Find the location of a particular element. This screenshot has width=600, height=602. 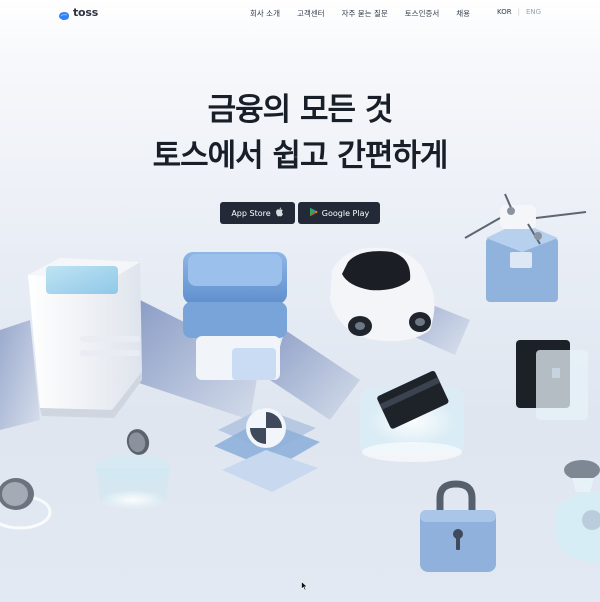

cards-object is located at coordinates (552, 380).